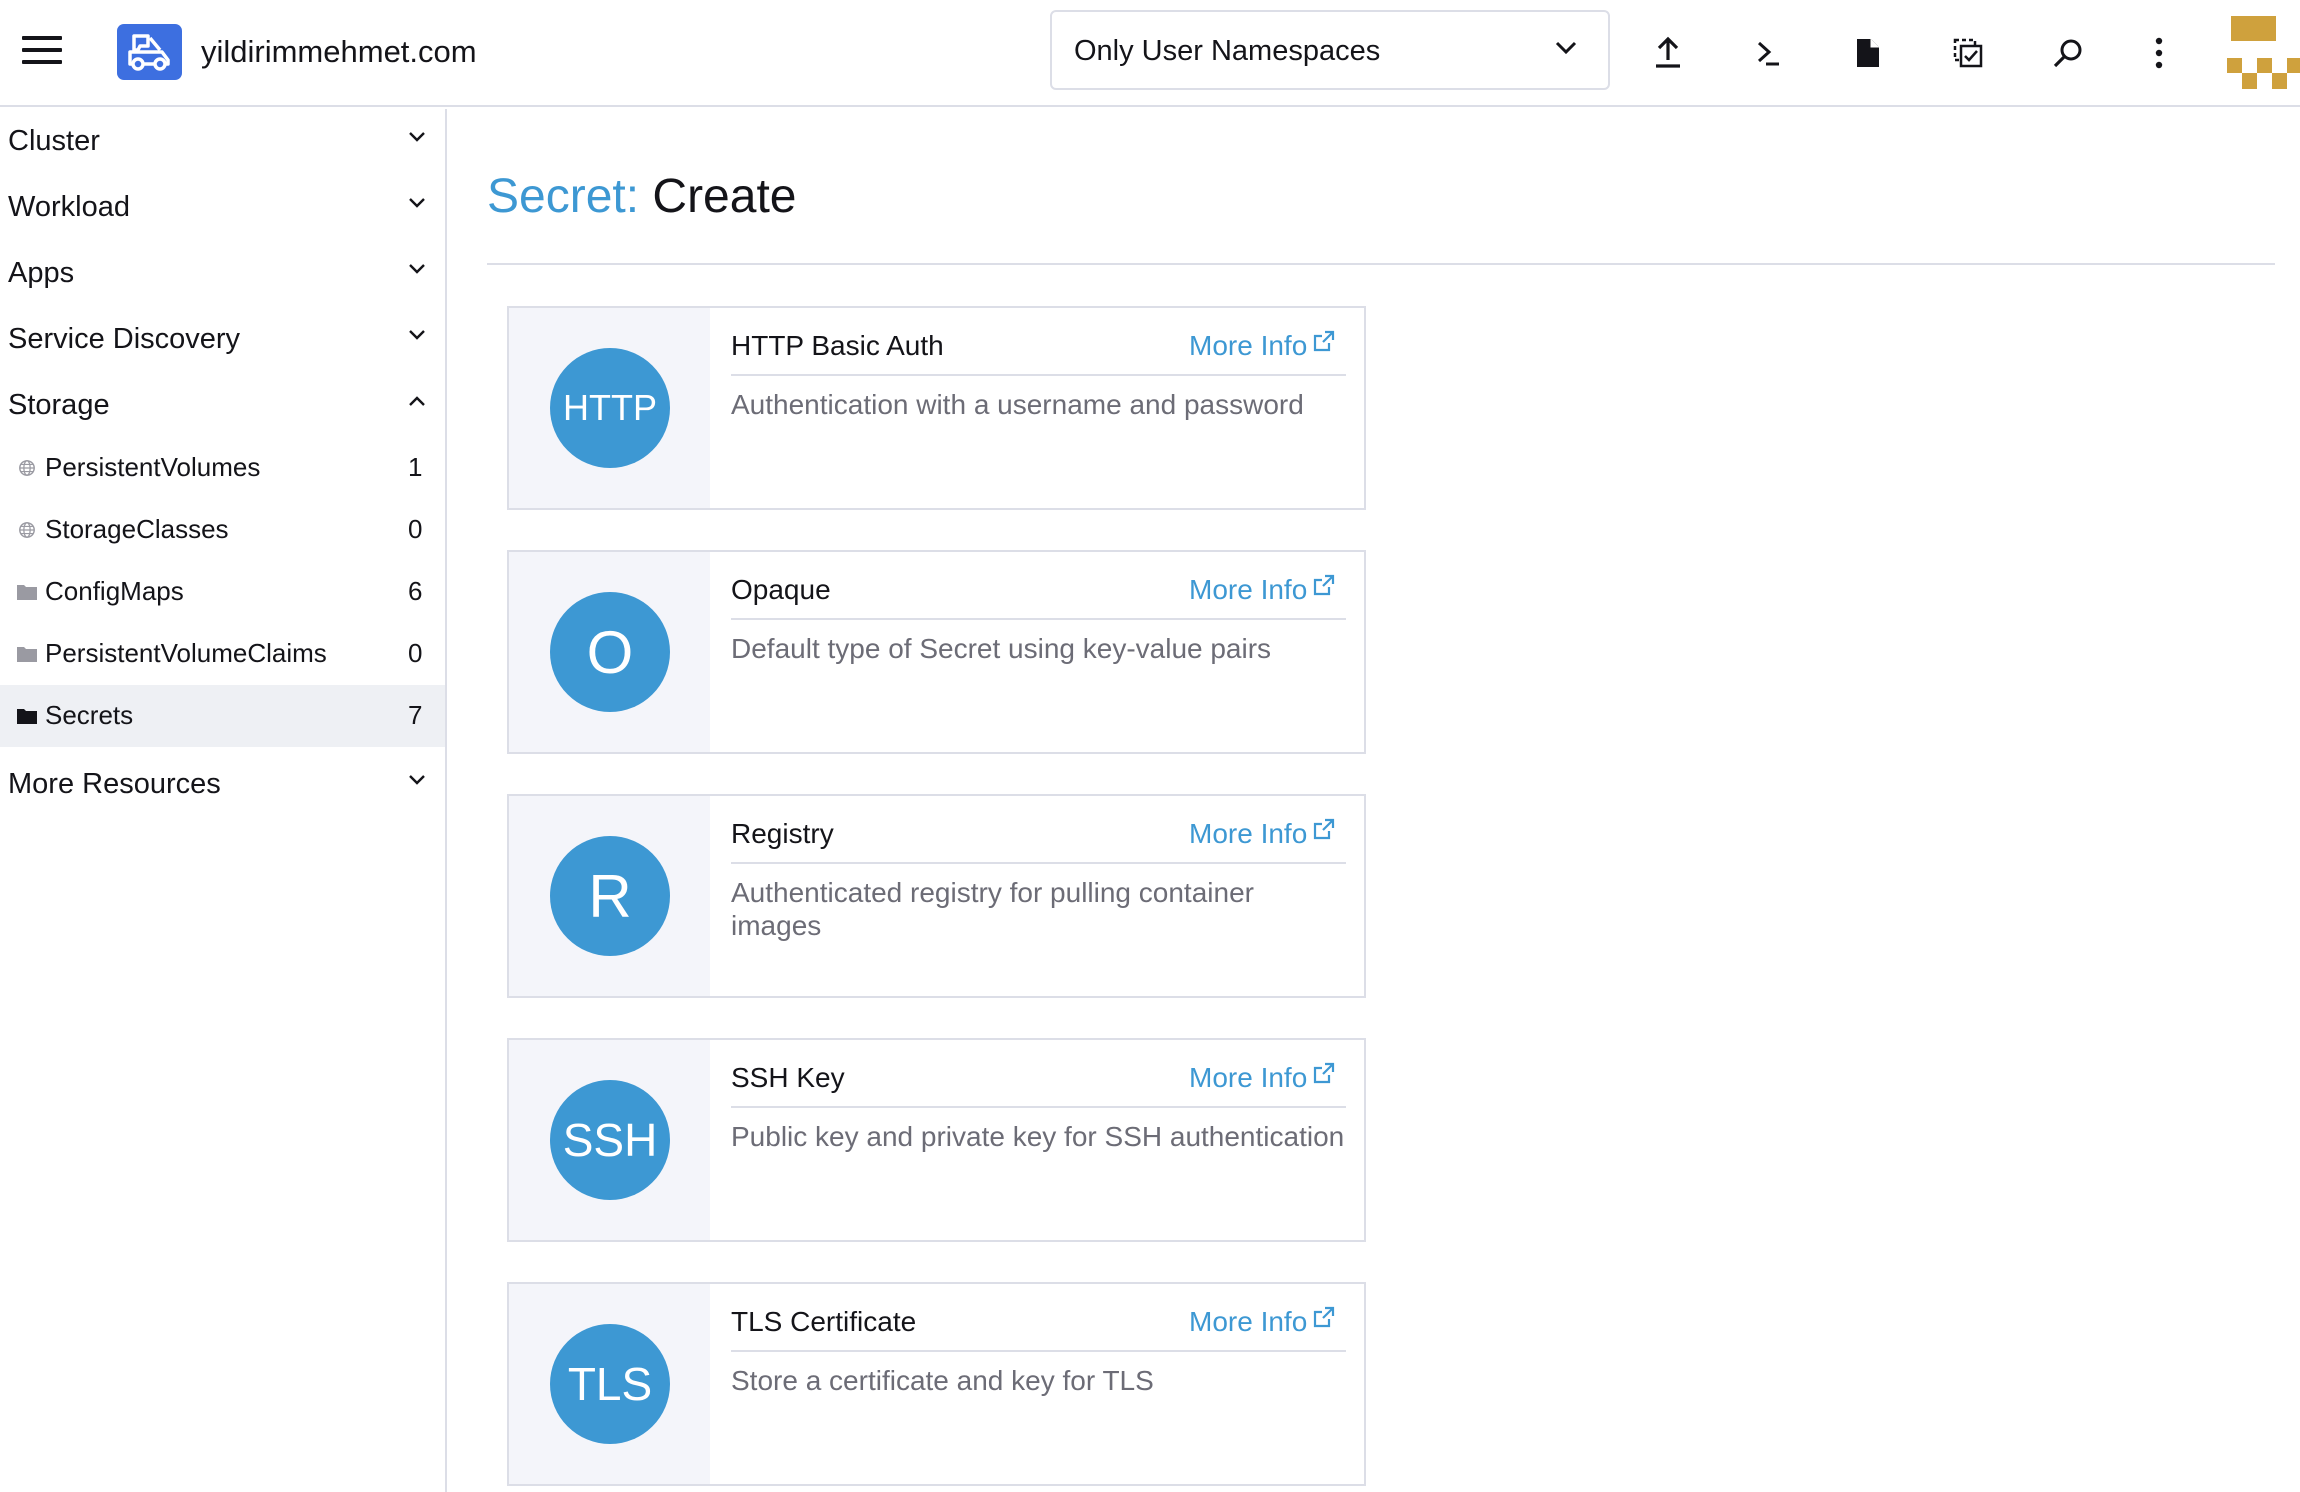  I want to click on sidebar-item-configmaps: ConfigMaps 6, so click(222, 592).